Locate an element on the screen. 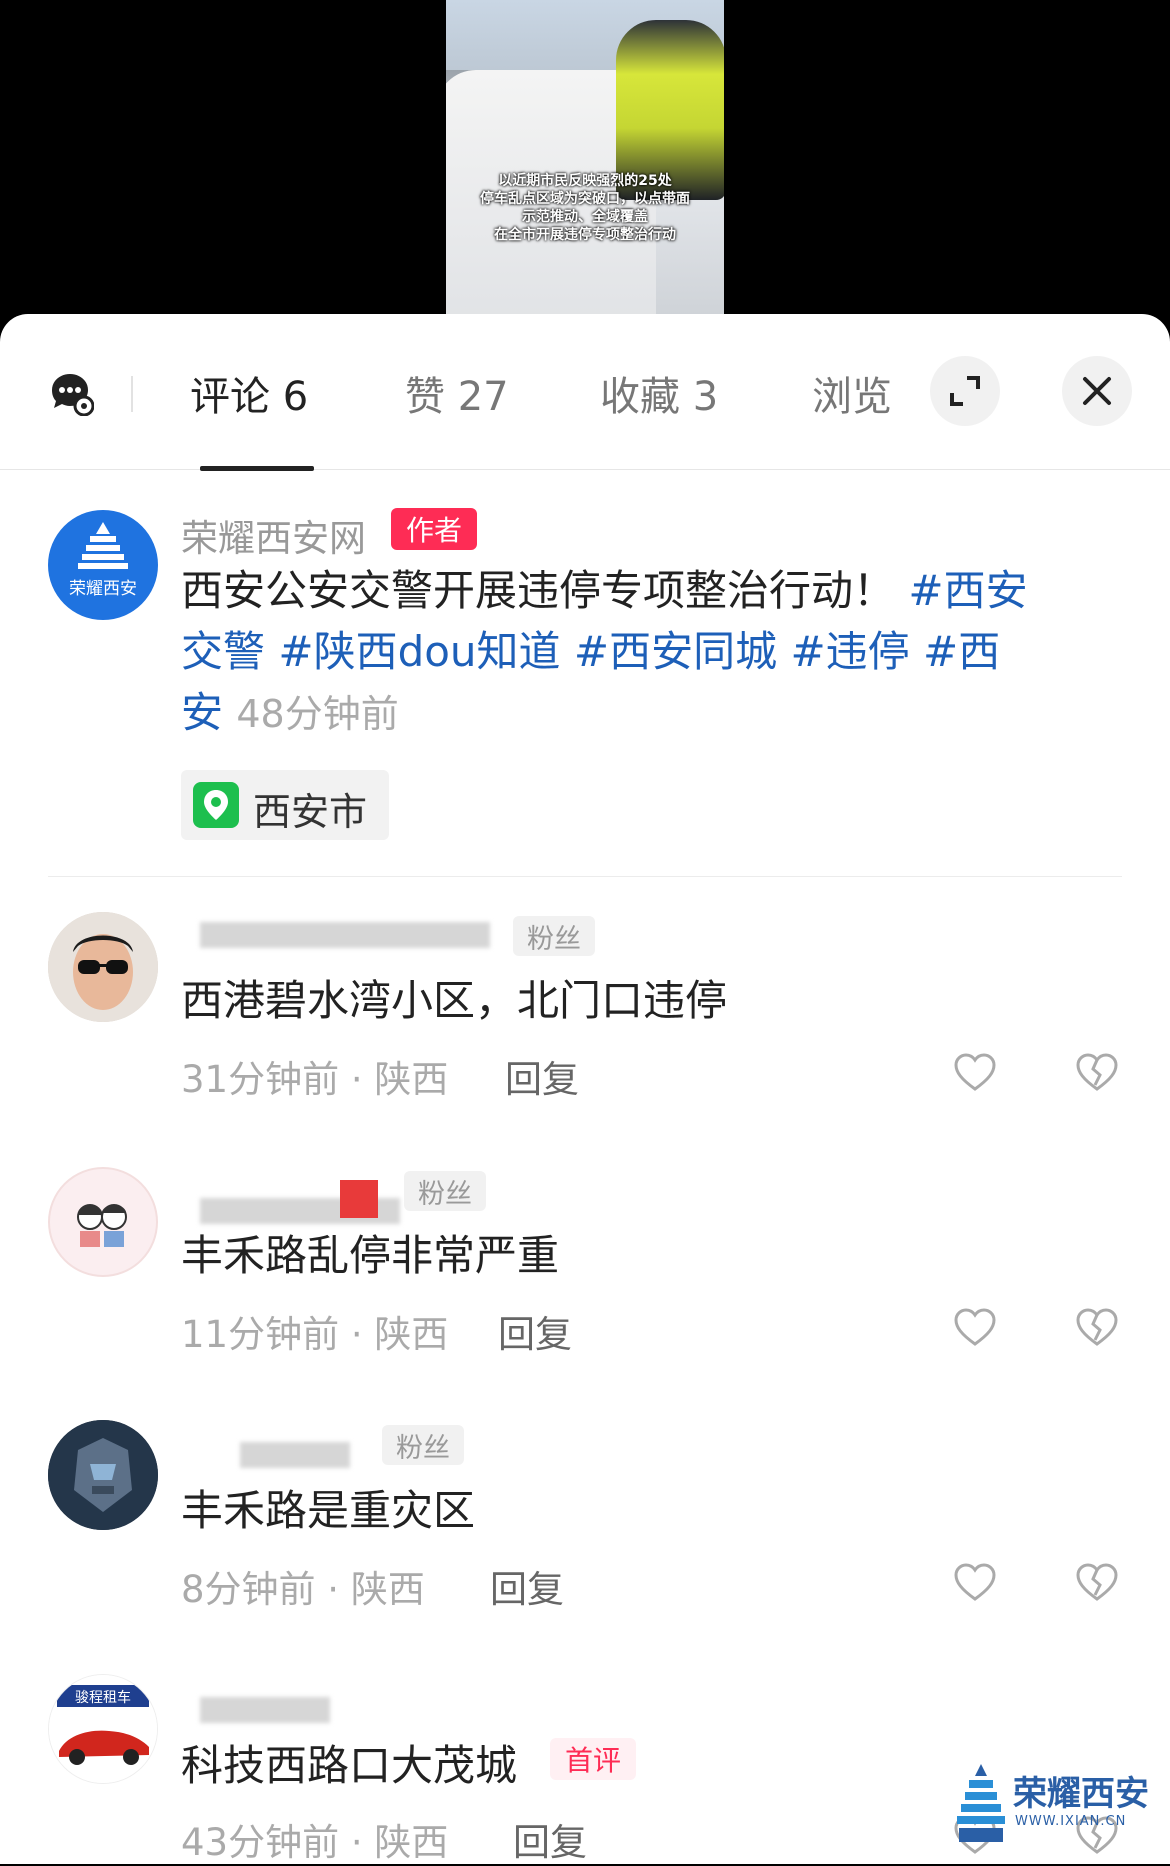 This screenshot has height=1866, width=1170. tab-likes: 赞 27 is located at coordinates (457, 393).